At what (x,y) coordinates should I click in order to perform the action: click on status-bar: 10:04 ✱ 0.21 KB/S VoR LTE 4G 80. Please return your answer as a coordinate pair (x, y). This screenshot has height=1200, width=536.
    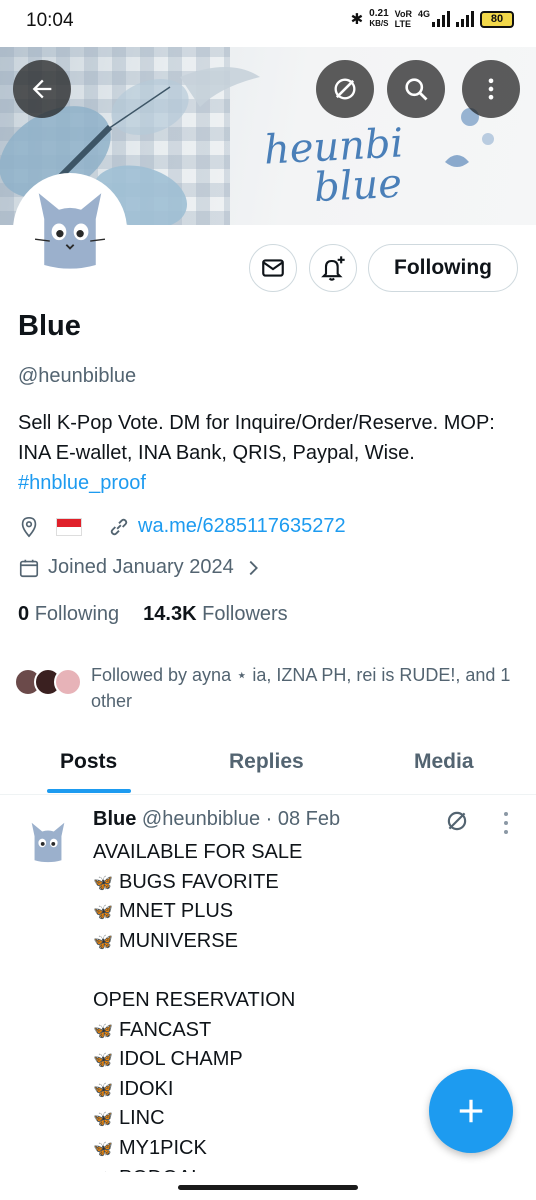
    Looking at the image, I should click on (268, 23).